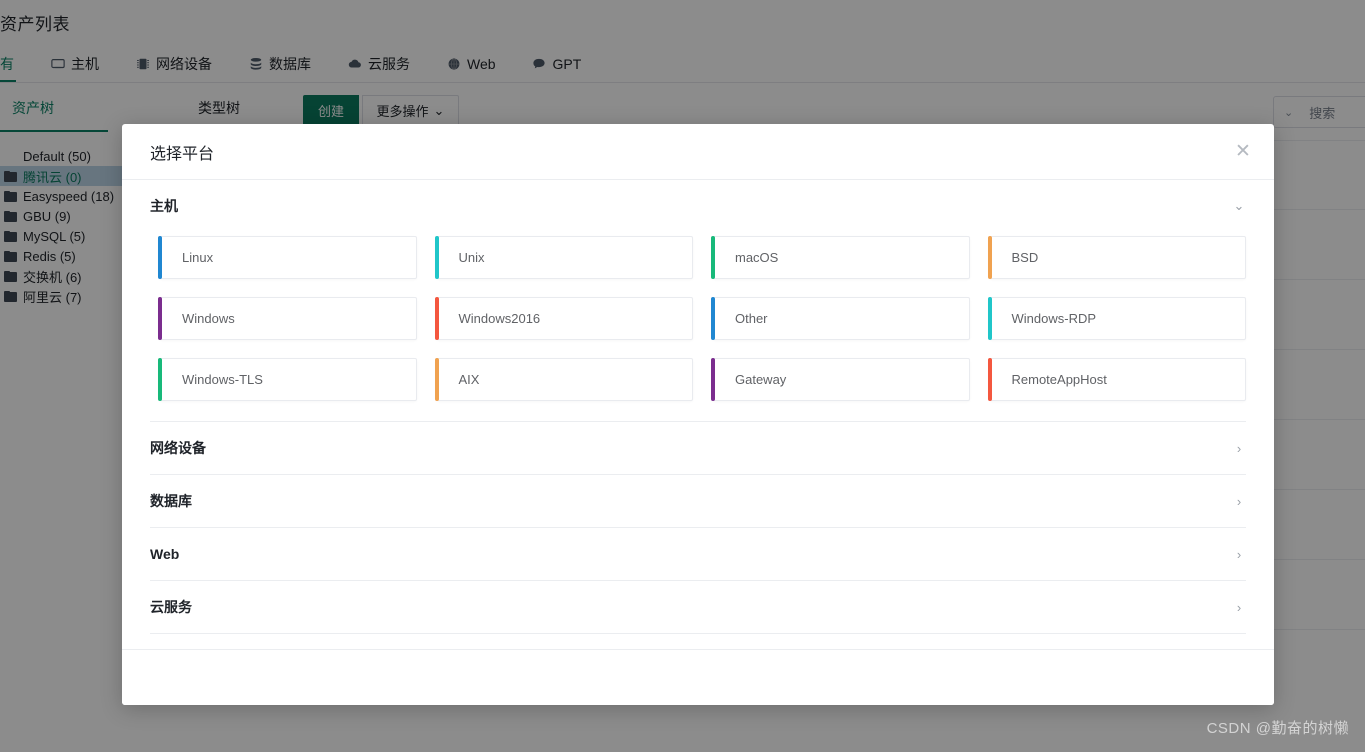  Describe the element at coordinates (563, 379) in the screenshot. I see `platform-card: AIX` at that location.